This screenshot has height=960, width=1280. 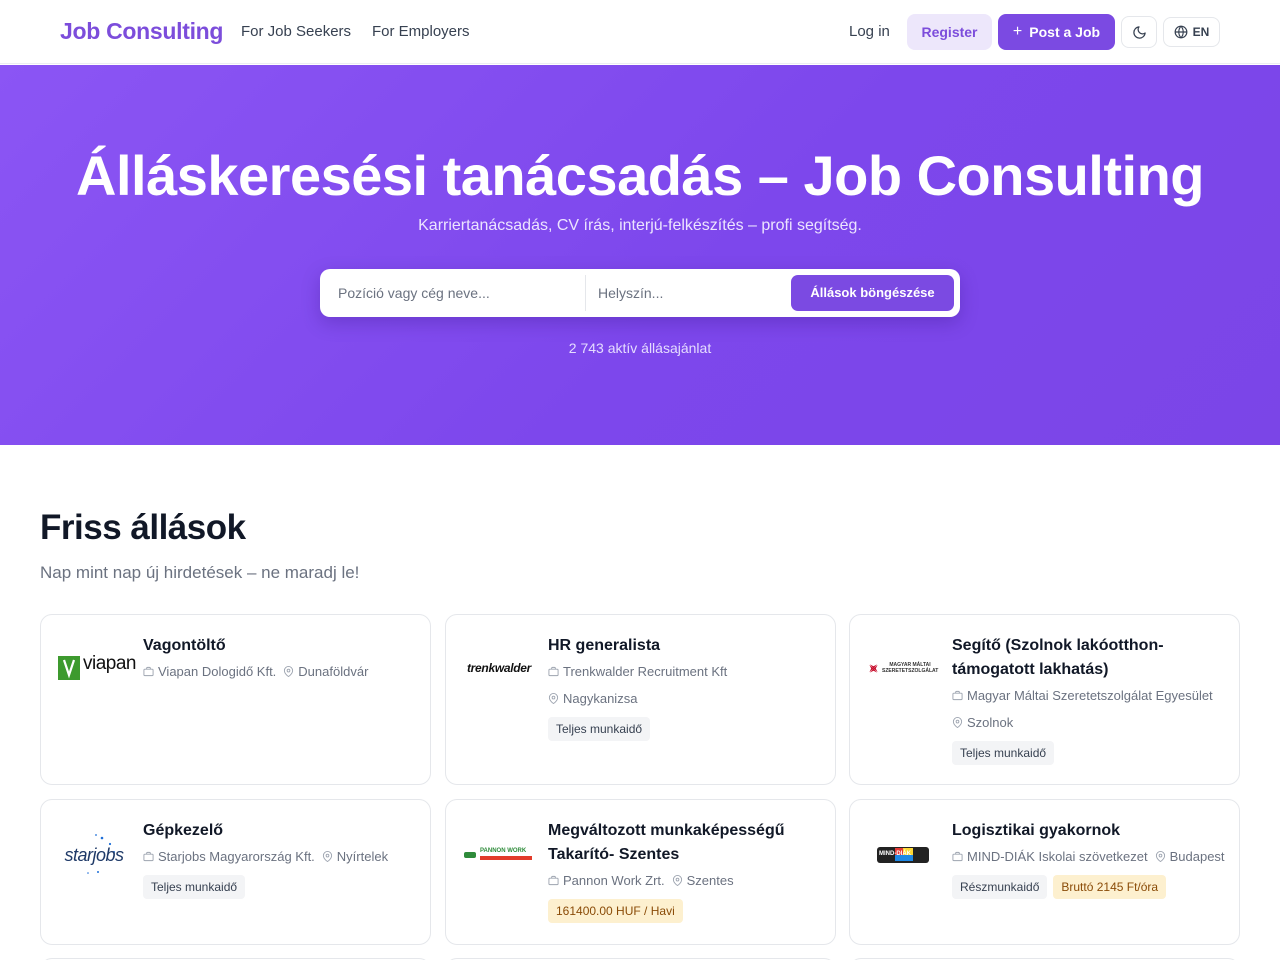 What do you see at coordinates (710, 880) in the screenshot?
I see `job-location: Szentes` at bounding box center [710, 880].